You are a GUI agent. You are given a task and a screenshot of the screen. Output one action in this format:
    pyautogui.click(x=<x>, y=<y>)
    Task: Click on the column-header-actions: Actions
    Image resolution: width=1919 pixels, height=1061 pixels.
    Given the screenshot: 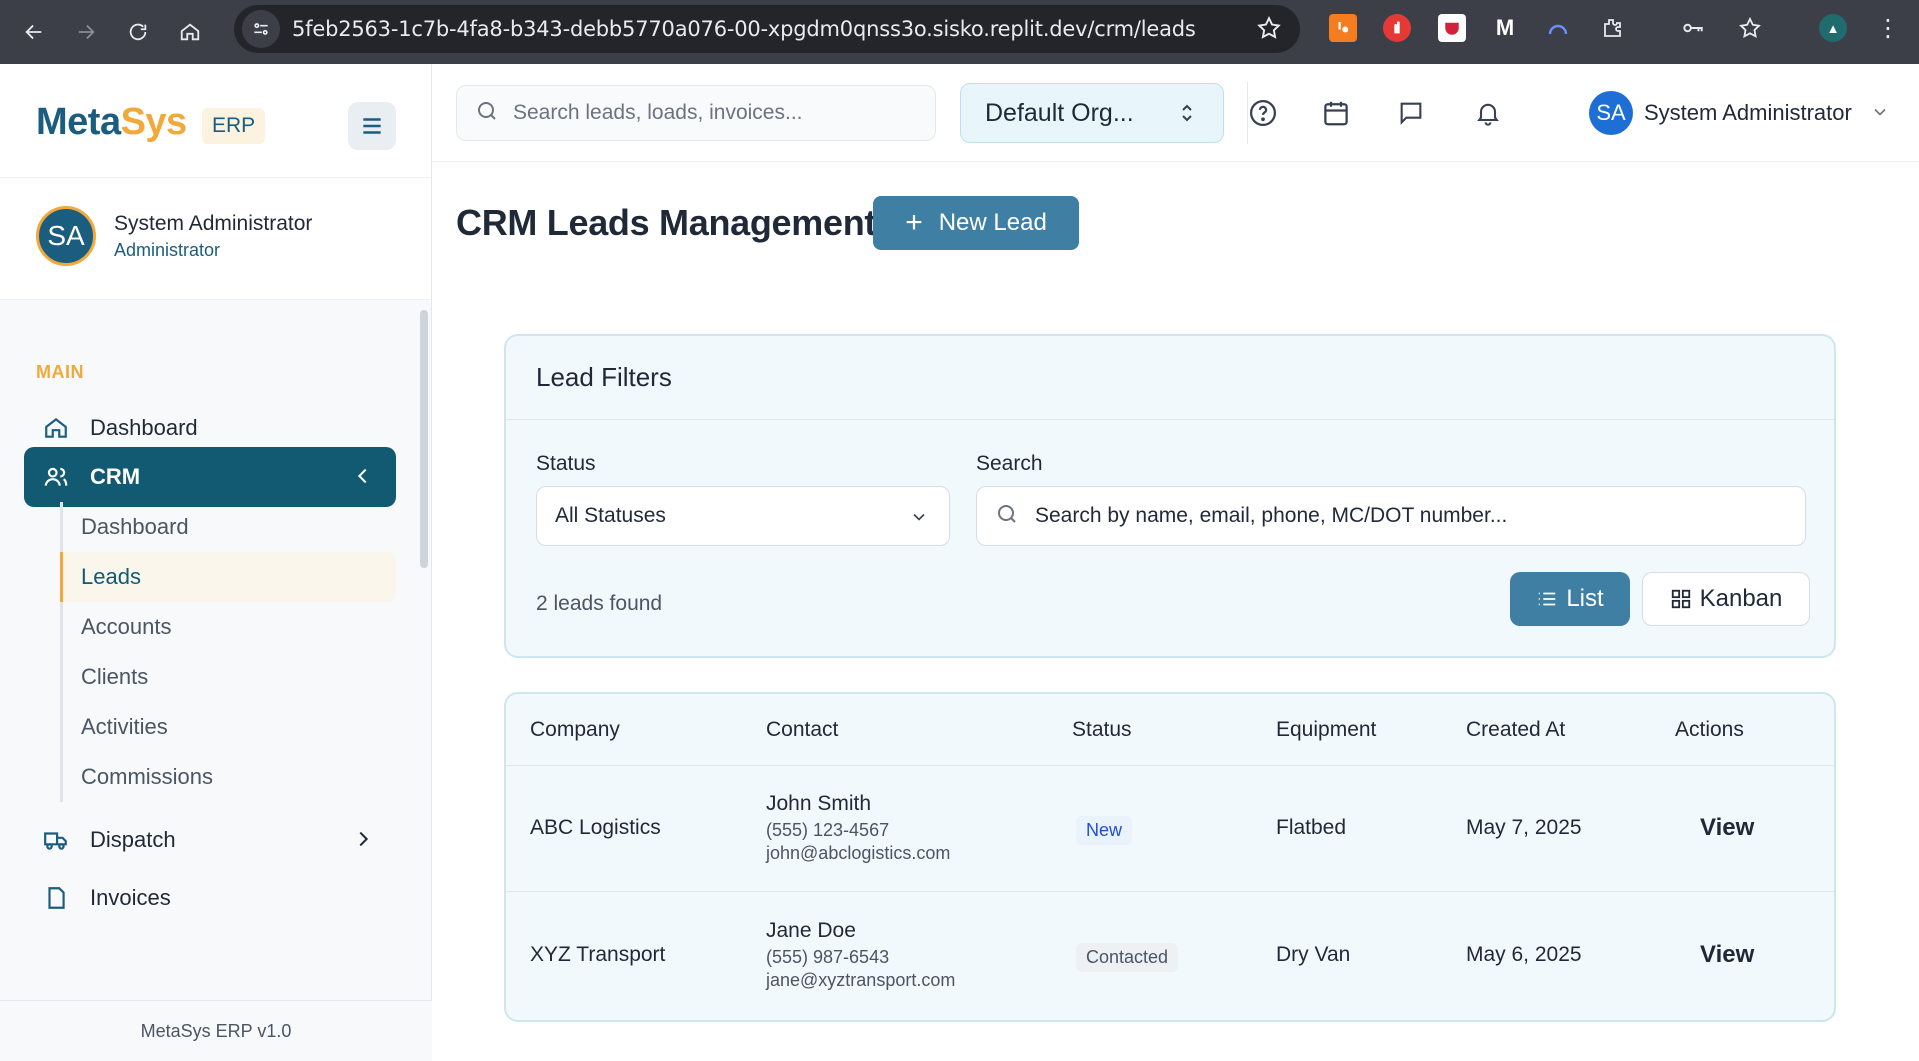 What is the action you would take?
    pyautogui.click(x=1709, y=729)
    